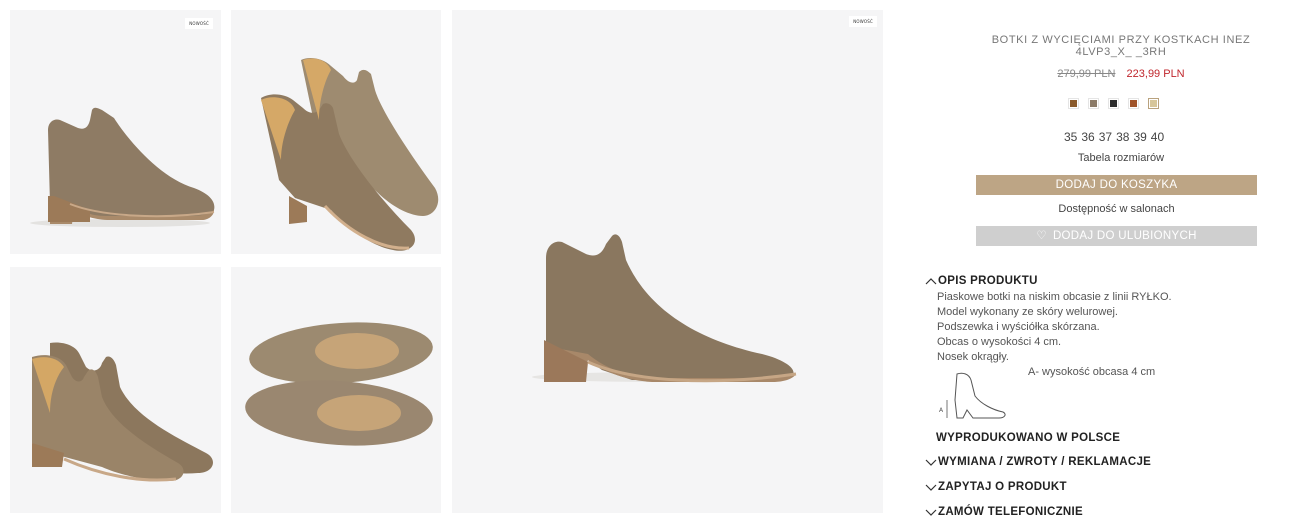 The image size is (1291, 521). What do you see at coordinates (1124, 236) in the screenshot?
I see `add-to-favorites-label: DODAJ DO ULUBIONYCH` at bounding box center [1124, 236].